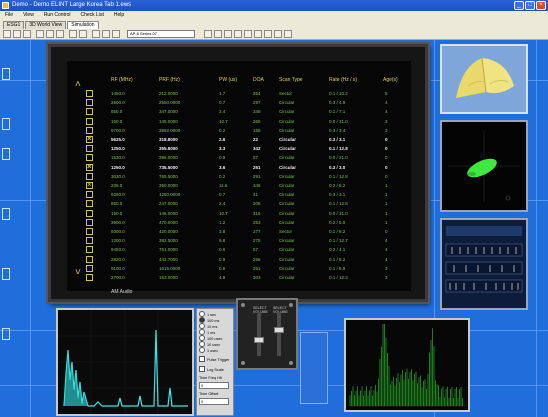  Describe the element at coordinates (239, 130) in the screenshot. I see `table-row: 9700.0 3892.0000 0.2 158 Circular 0.3 / 3.4 3` at that location.